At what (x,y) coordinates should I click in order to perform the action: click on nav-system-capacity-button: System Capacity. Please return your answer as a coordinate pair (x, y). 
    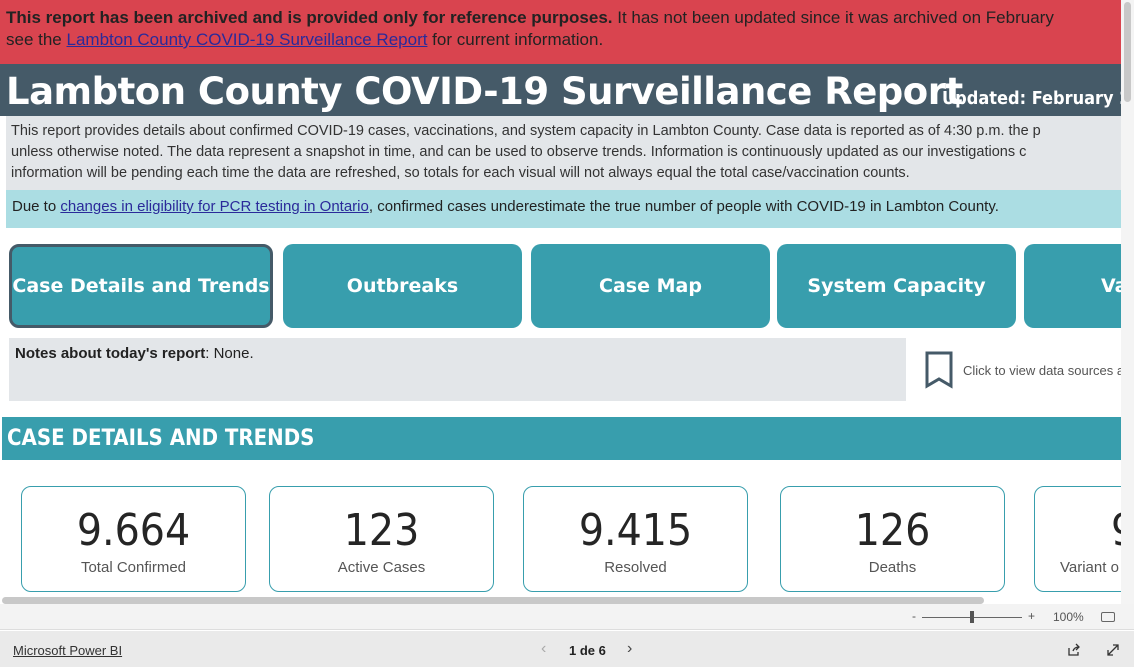
    Looking at the image, I should click on (896, 286).